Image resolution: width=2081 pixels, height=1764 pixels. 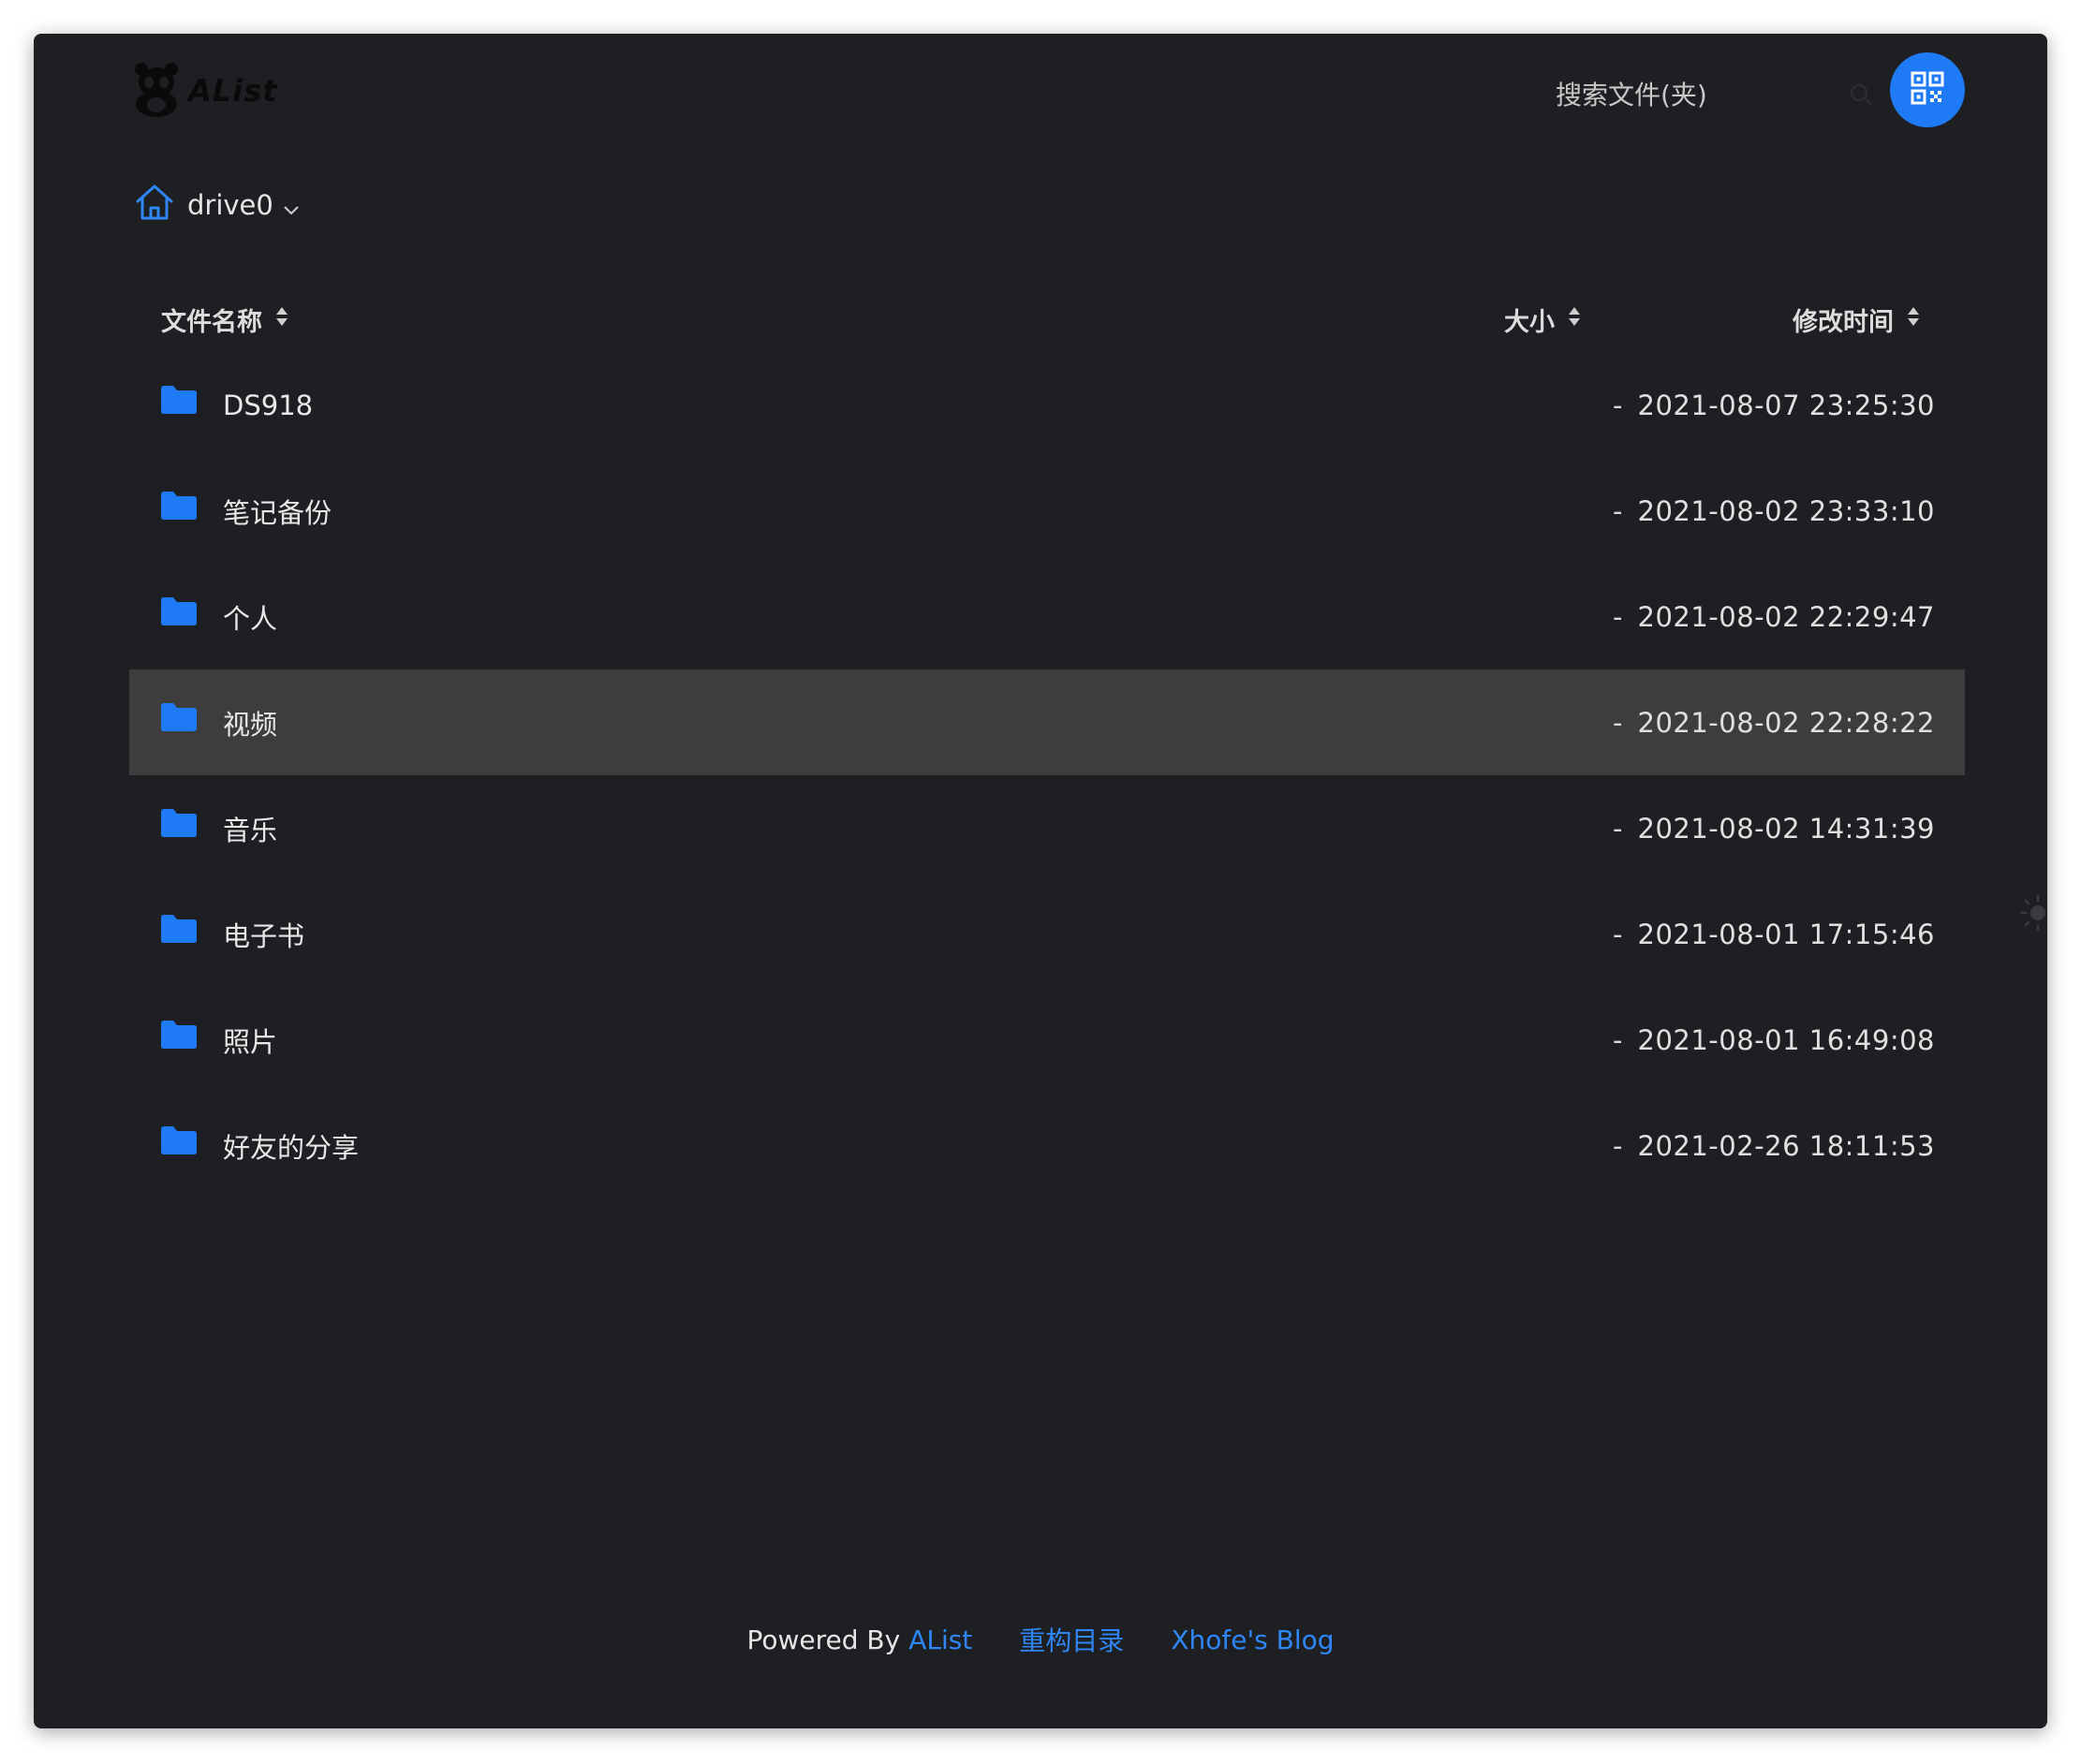 I want to click on table-row: 笔记备份 - 2021-08-02 23:33:10, so click(x=1047, y=511).